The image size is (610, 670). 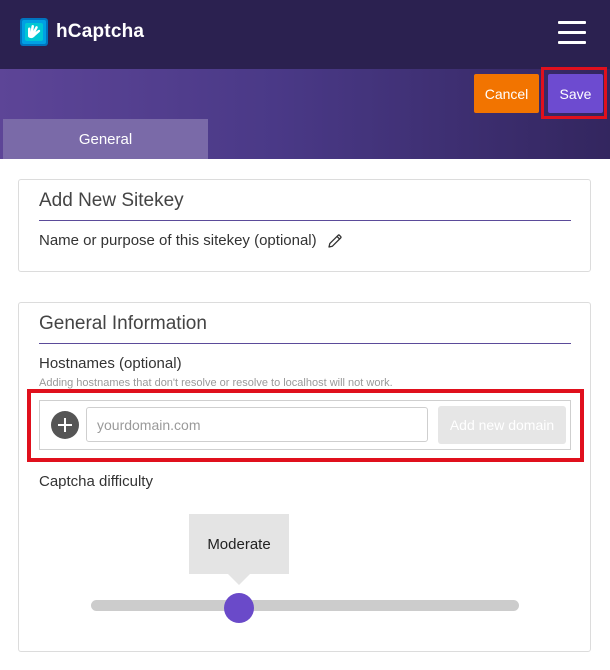 What do you see at coordinates (502, 425) in the screenshot?
I see `add-new-domain-button: Add new domain` at bounding box center [502, 425].